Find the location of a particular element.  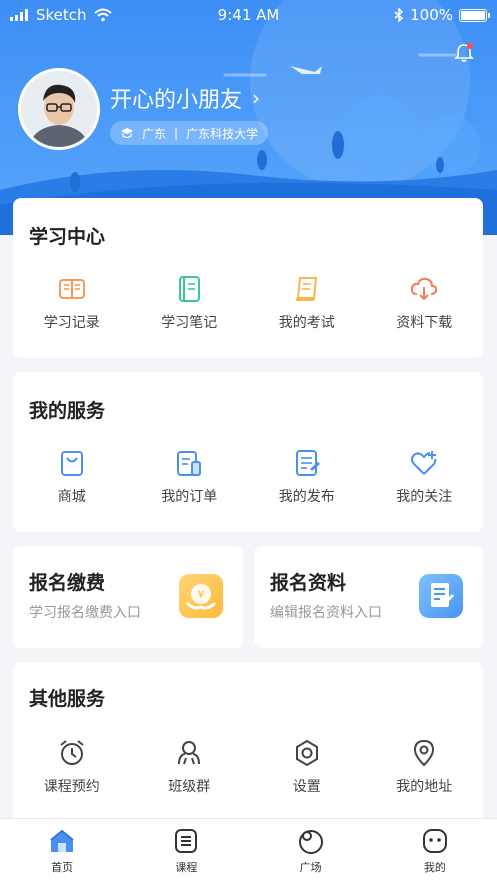

tab-plaza-label: 广场 is located at coordinates (310, 867).